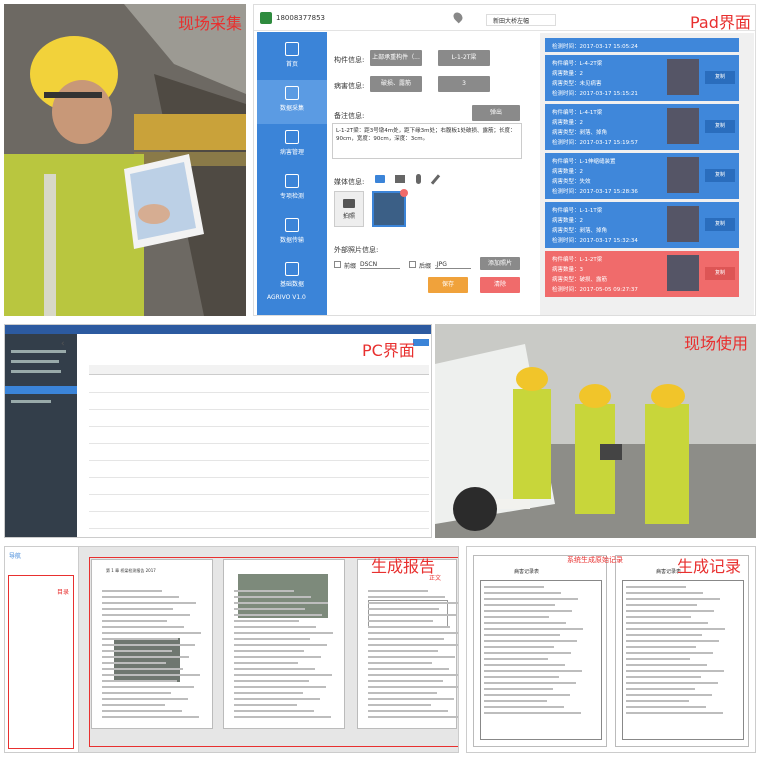  Describe the element at coordinates (292, 146) in the screenshot. I see `sidebar-item-disease: 病害管理` at that location.